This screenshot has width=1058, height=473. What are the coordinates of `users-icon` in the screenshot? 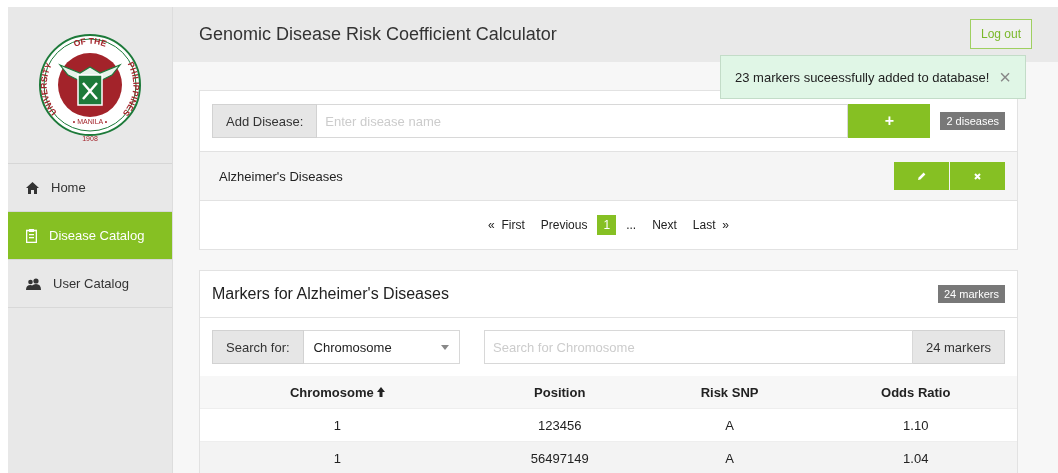 It's located at (33, 283).